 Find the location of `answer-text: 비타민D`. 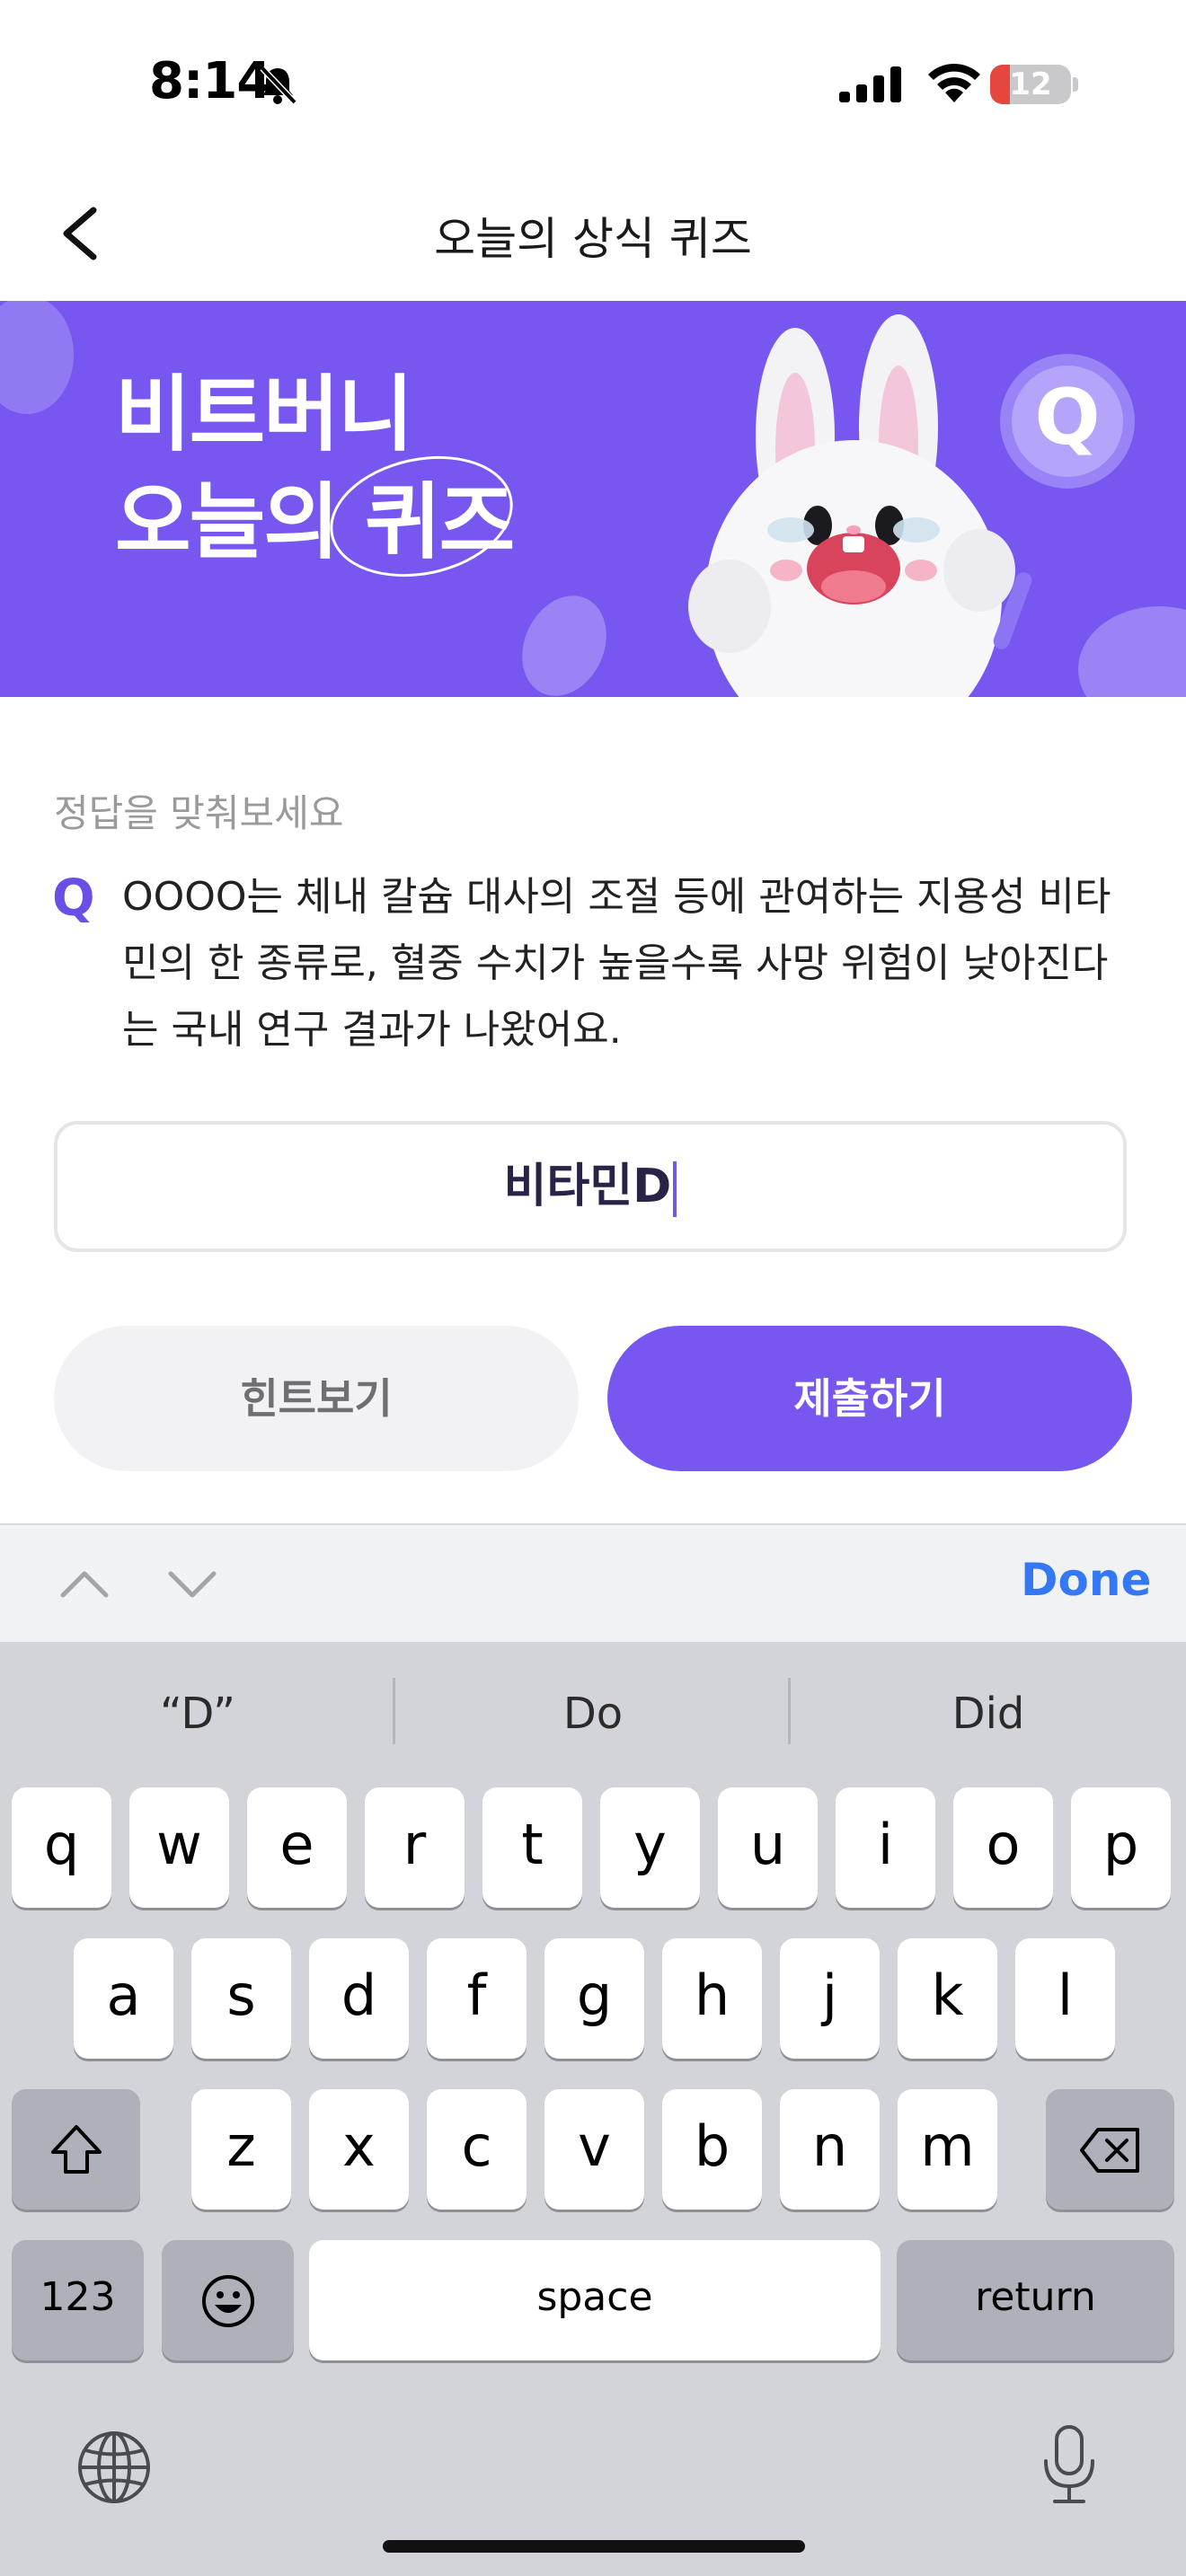

answer-text: 비타민D is located at coordinates (587, 1186).